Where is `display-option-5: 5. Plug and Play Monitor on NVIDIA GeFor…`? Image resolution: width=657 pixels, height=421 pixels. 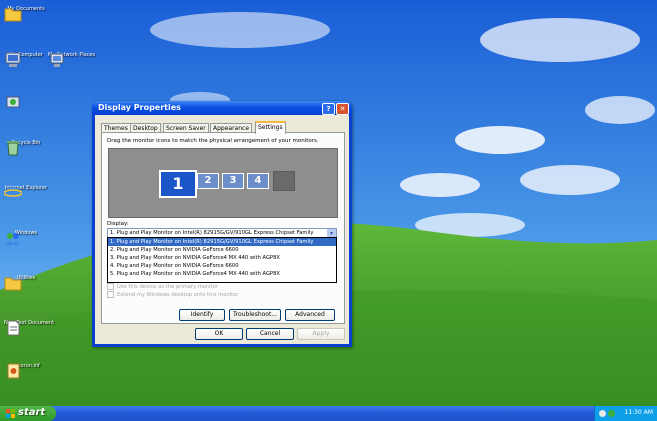
display-option-5: 5. Plug and Play Monitor on NVIDIA GeFor… is located at coordinates (222, 274).